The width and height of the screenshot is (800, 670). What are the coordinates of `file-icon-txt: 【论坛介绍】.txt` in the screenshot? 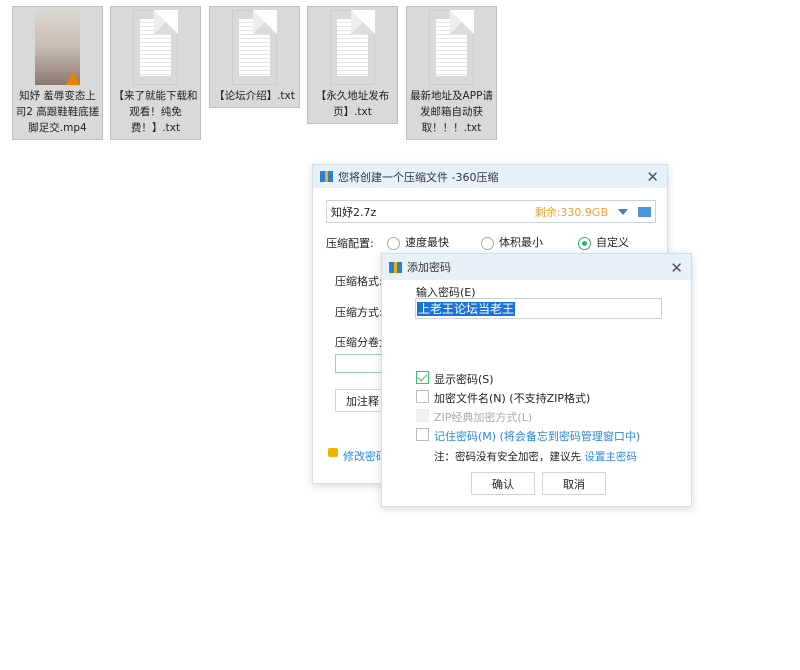 It's located at (254, 57).